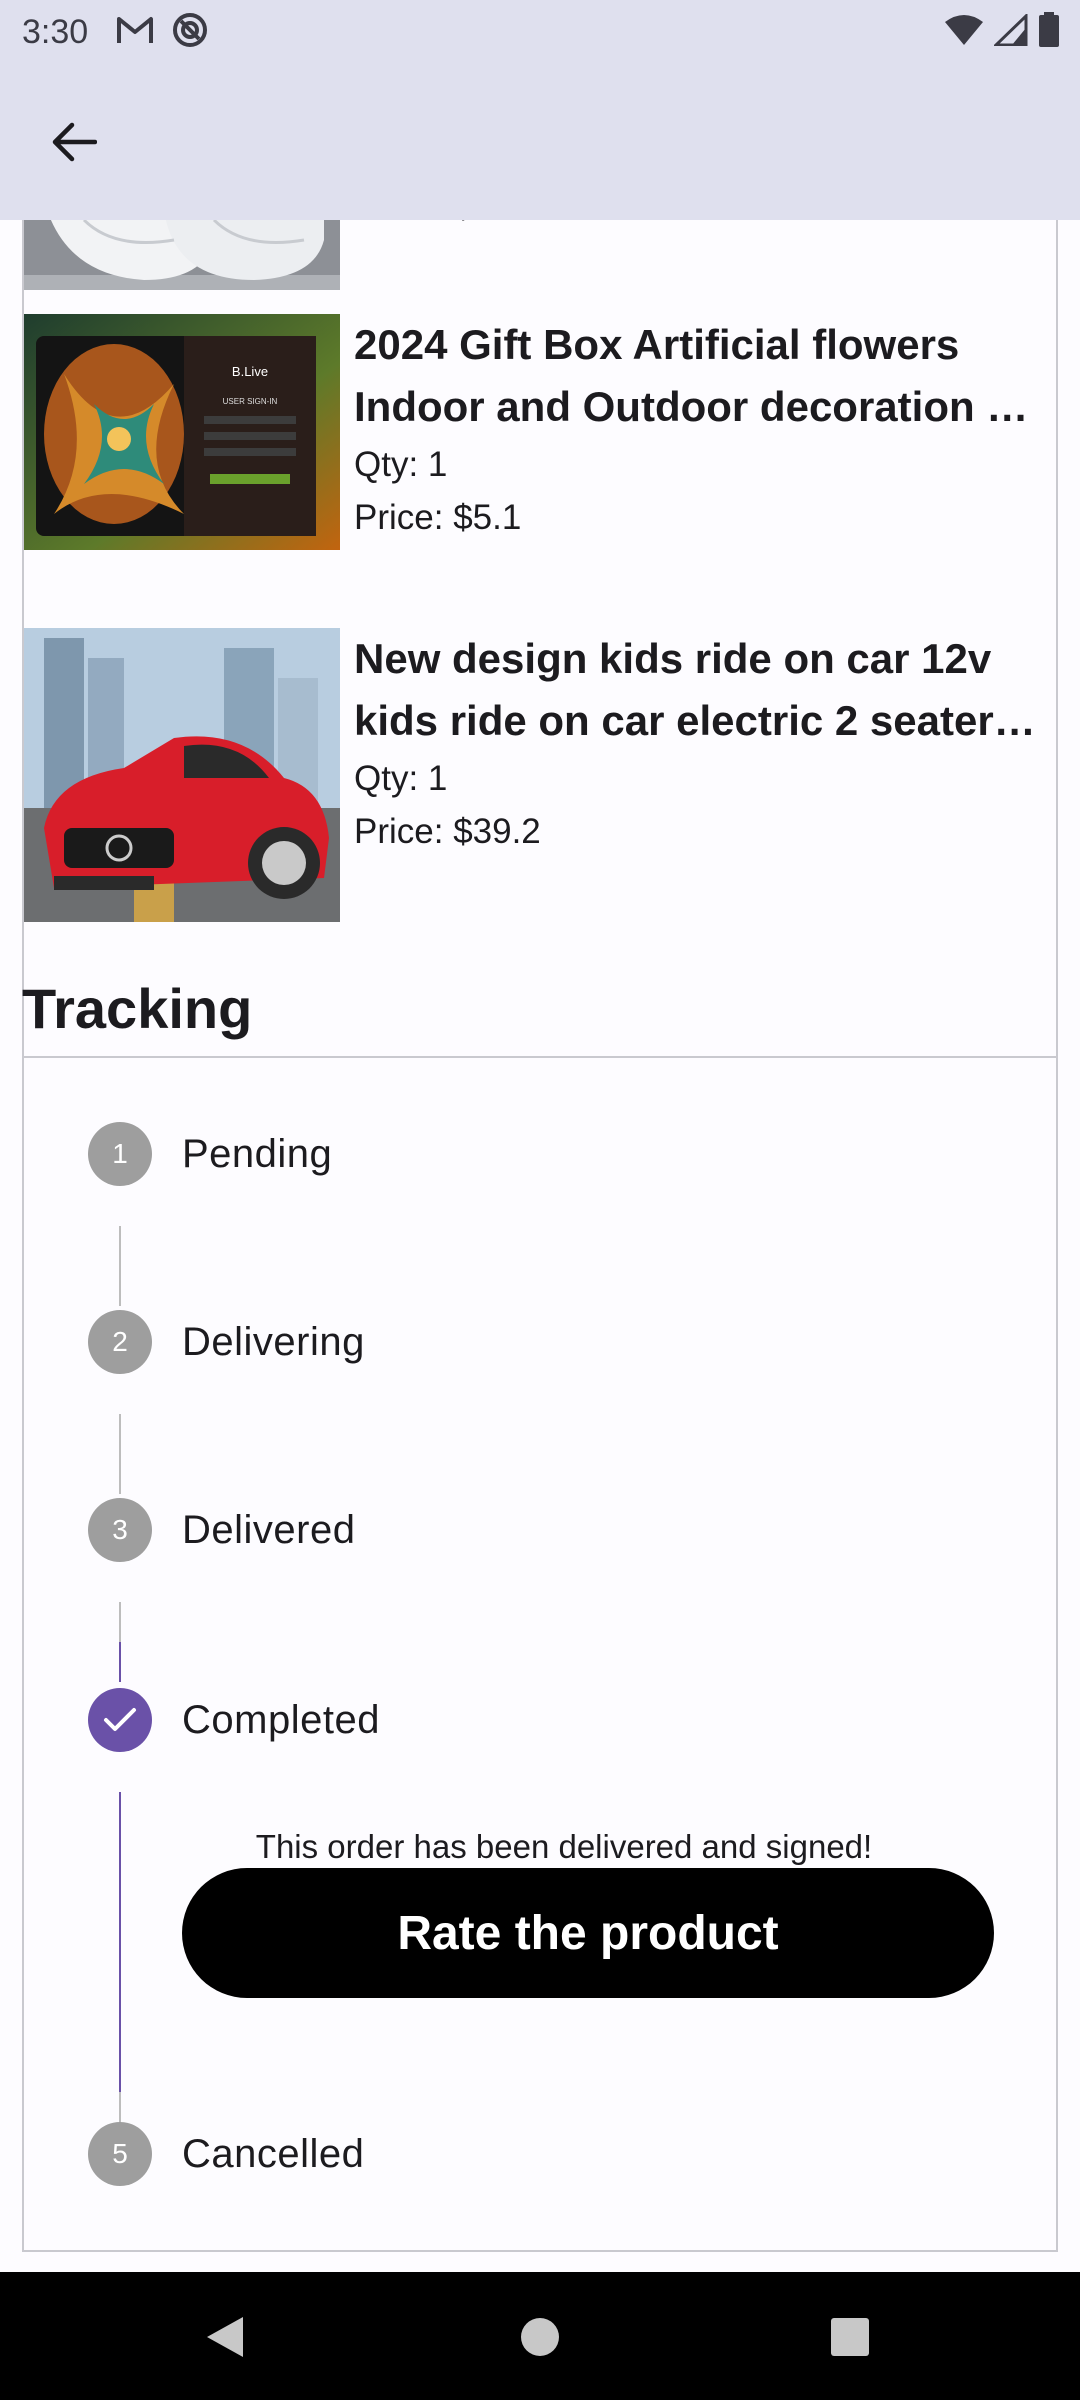 This screenshot has width=1080, height=2400. I want to click on step-number: 1, so click(120, 1154).